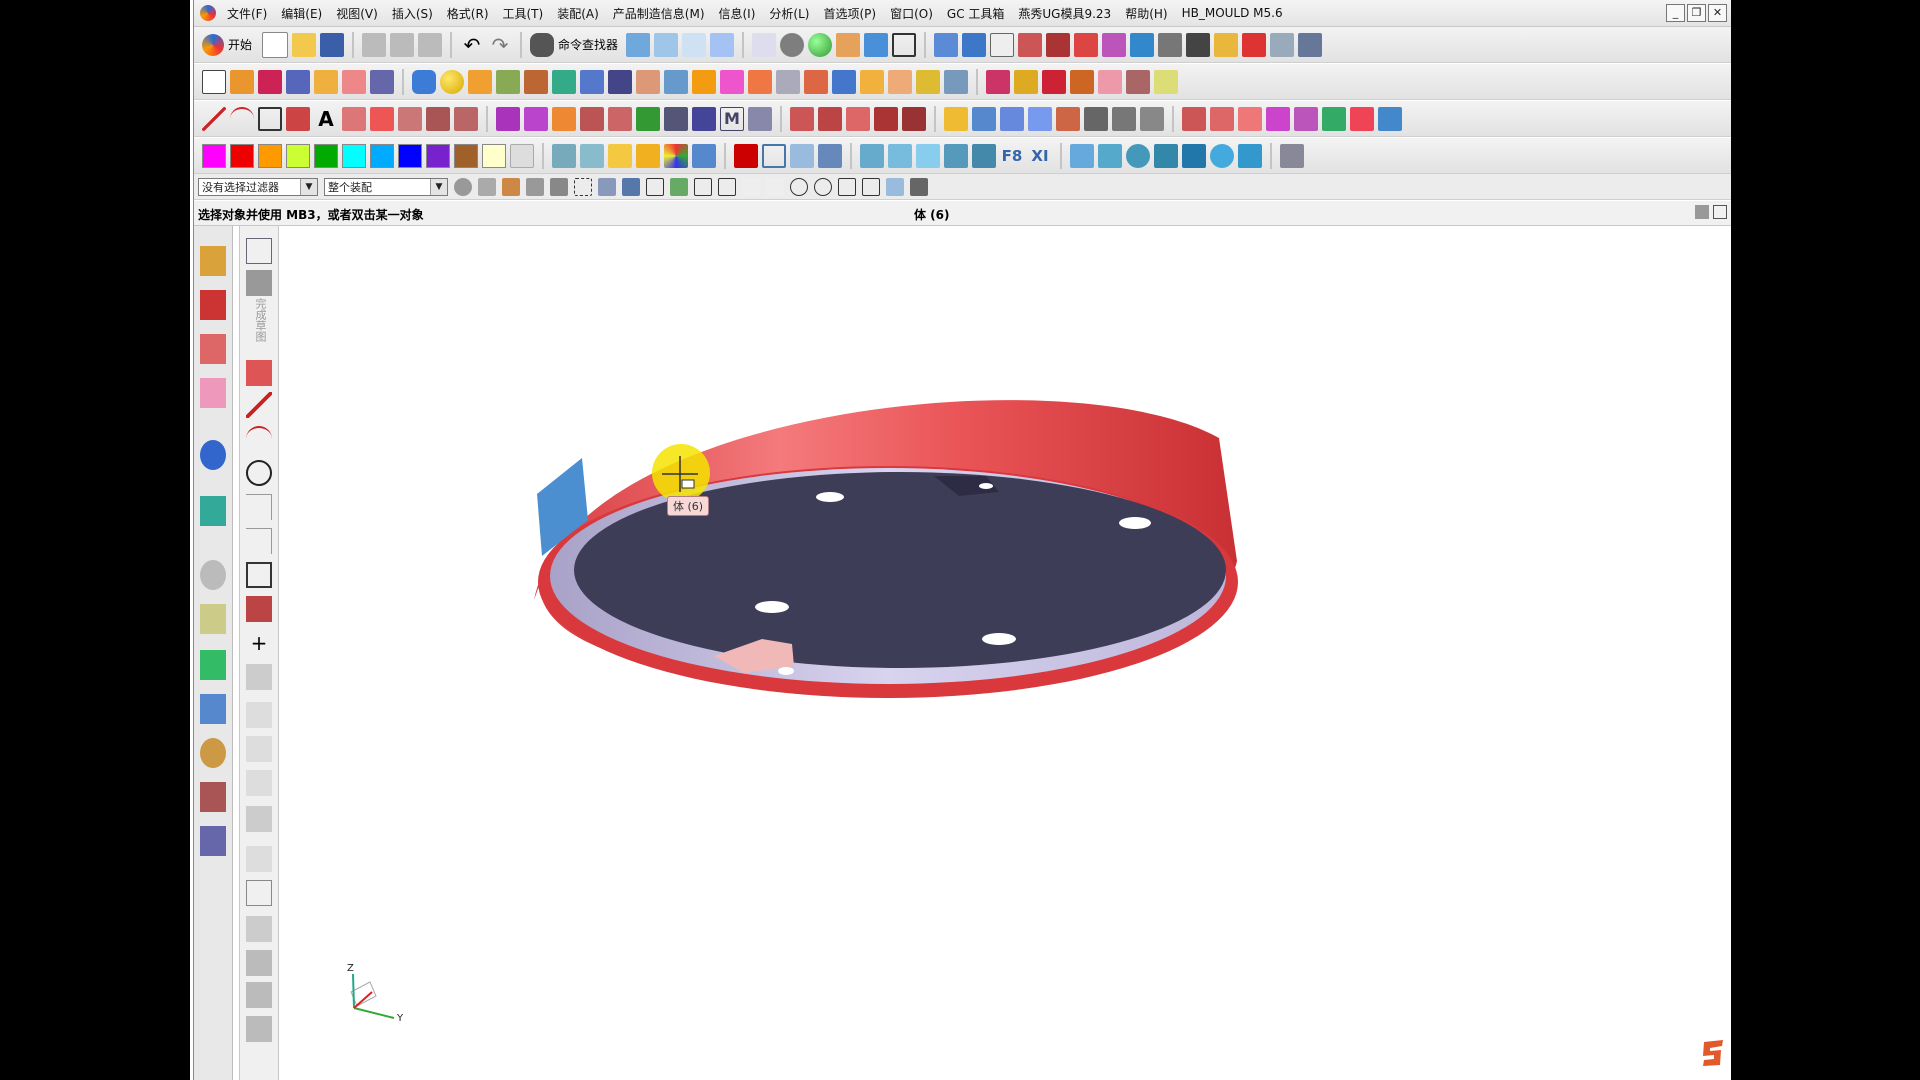 This screenshot has width=1920, height=1080. What do you see at coordinates (242, 118) in the screenshot?
I see `arc-icon` at bounding box center [242, 118].